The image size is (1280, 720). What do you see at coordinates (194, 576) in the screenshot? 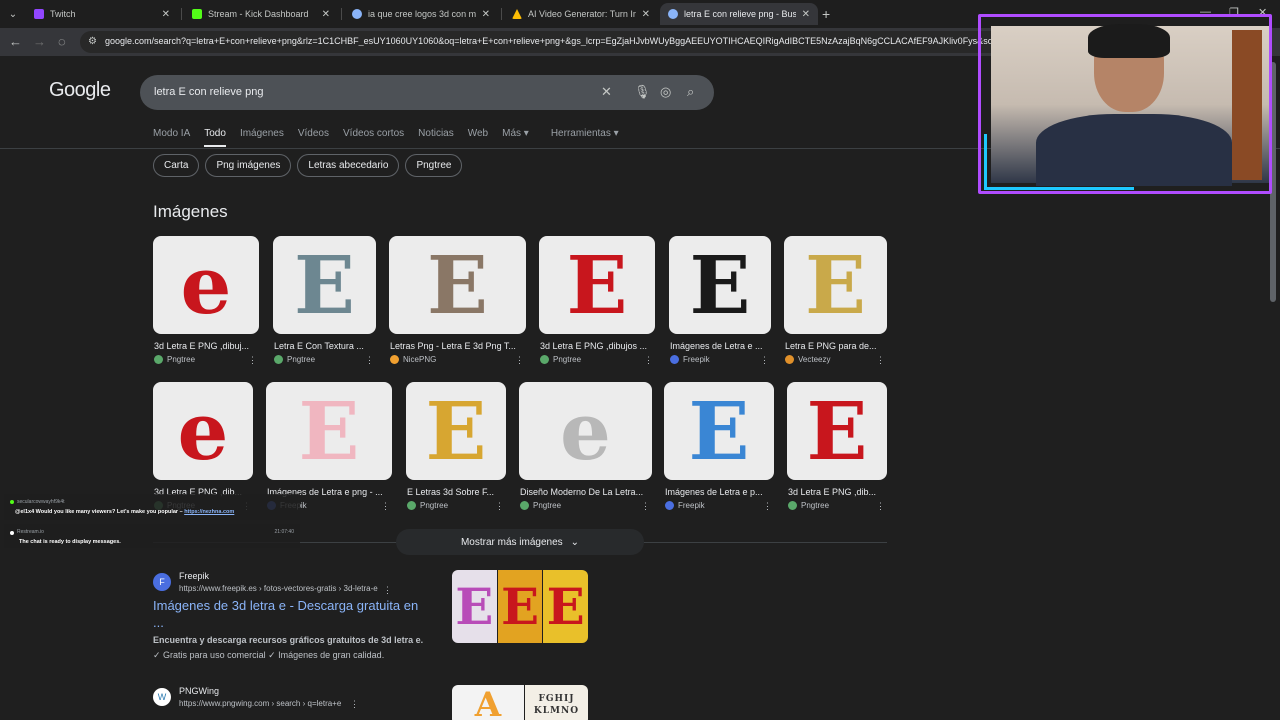
I see `result-site-name: Freepik` at bounding box center [194, 576].